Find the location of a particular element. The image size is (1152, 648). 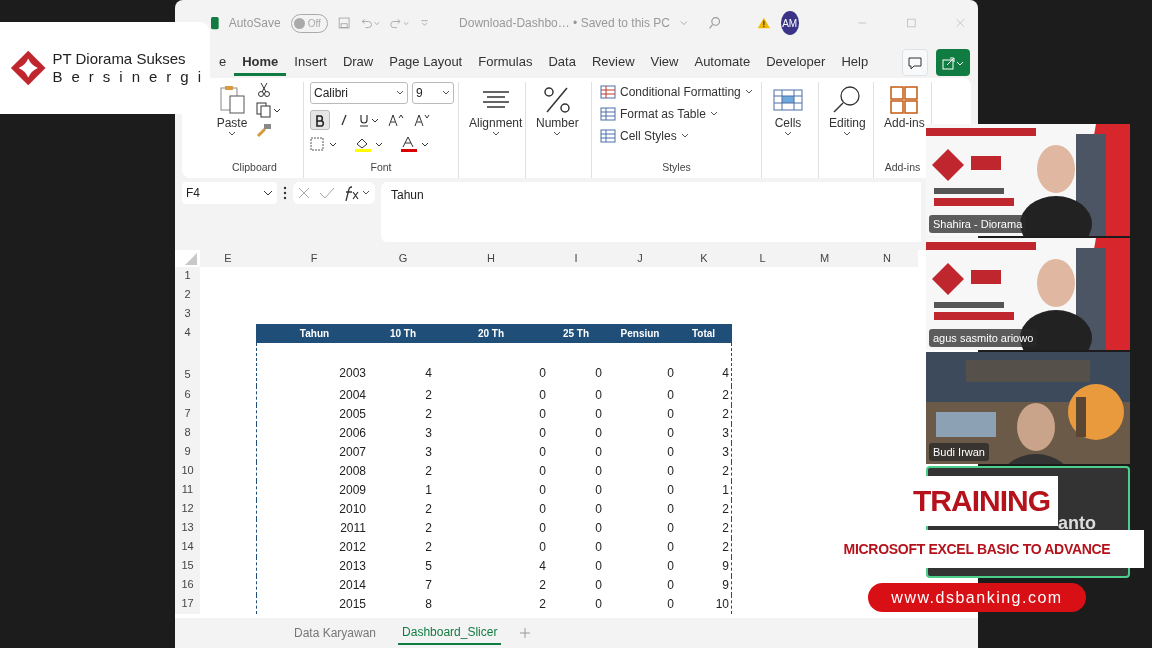

name-box: F4 is located at coordinates (229, 193).